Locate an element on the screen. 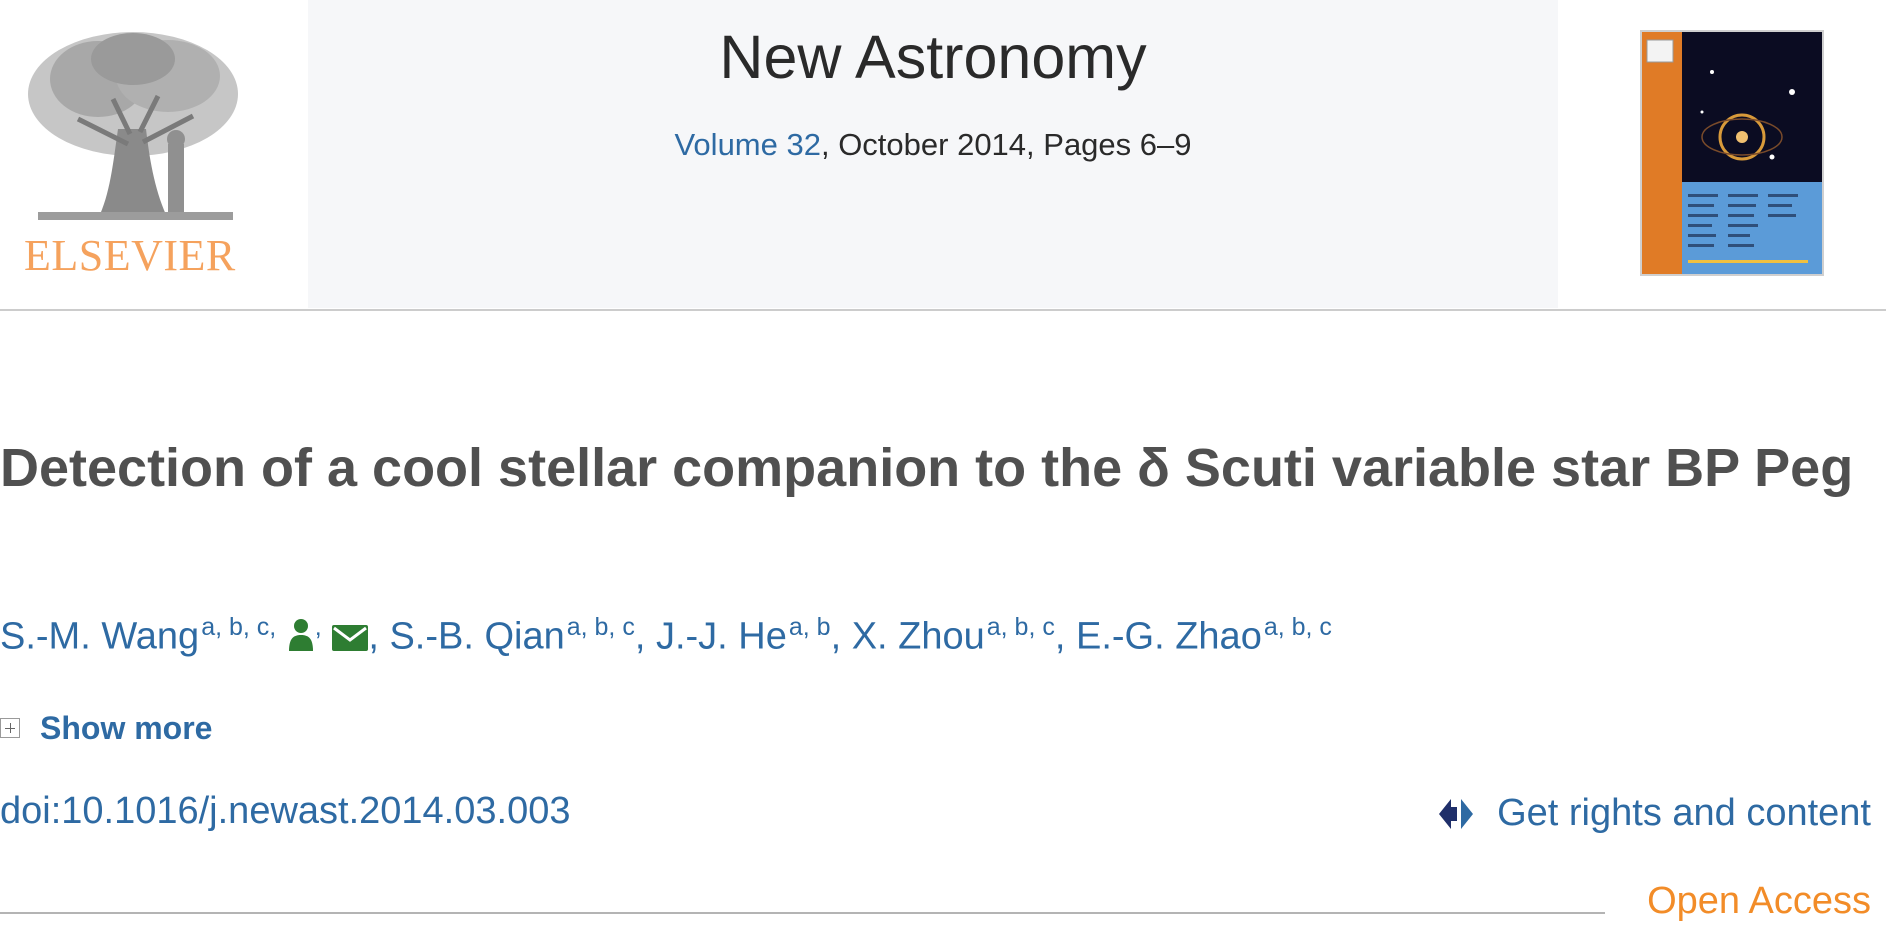  author-affiliation: a, b is located at coordinates (810, 627).